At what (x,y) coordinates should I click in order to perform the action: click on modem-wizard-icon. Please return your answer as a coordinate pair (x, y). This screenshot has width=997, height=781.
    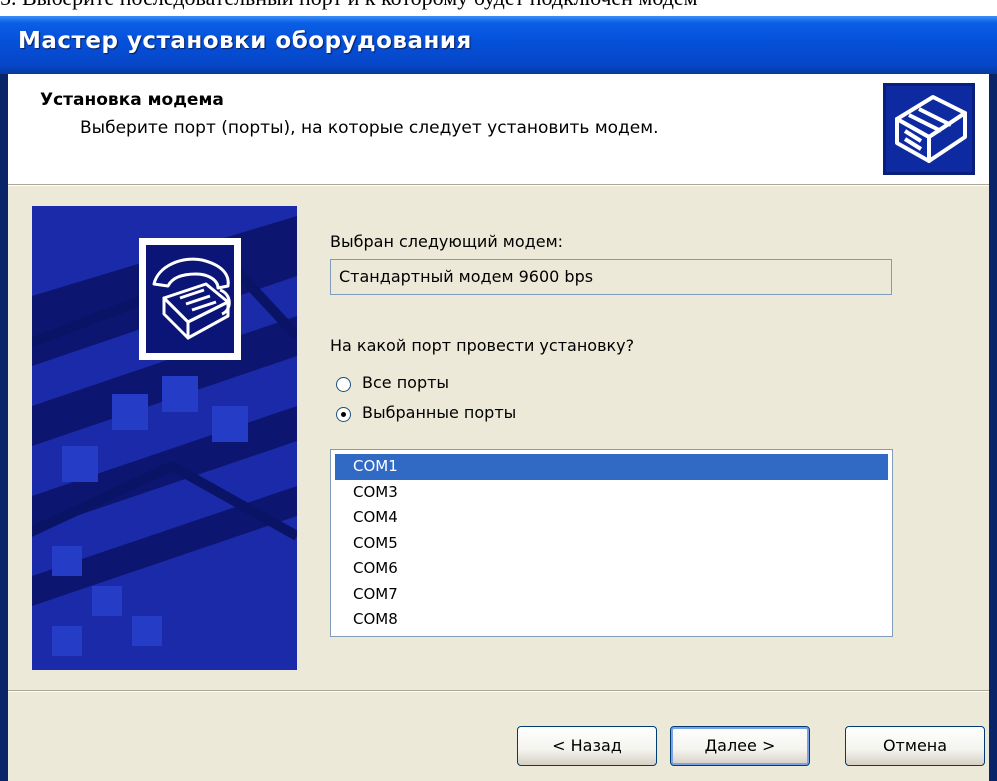
    Looking at the image, I should click on (929, 129).